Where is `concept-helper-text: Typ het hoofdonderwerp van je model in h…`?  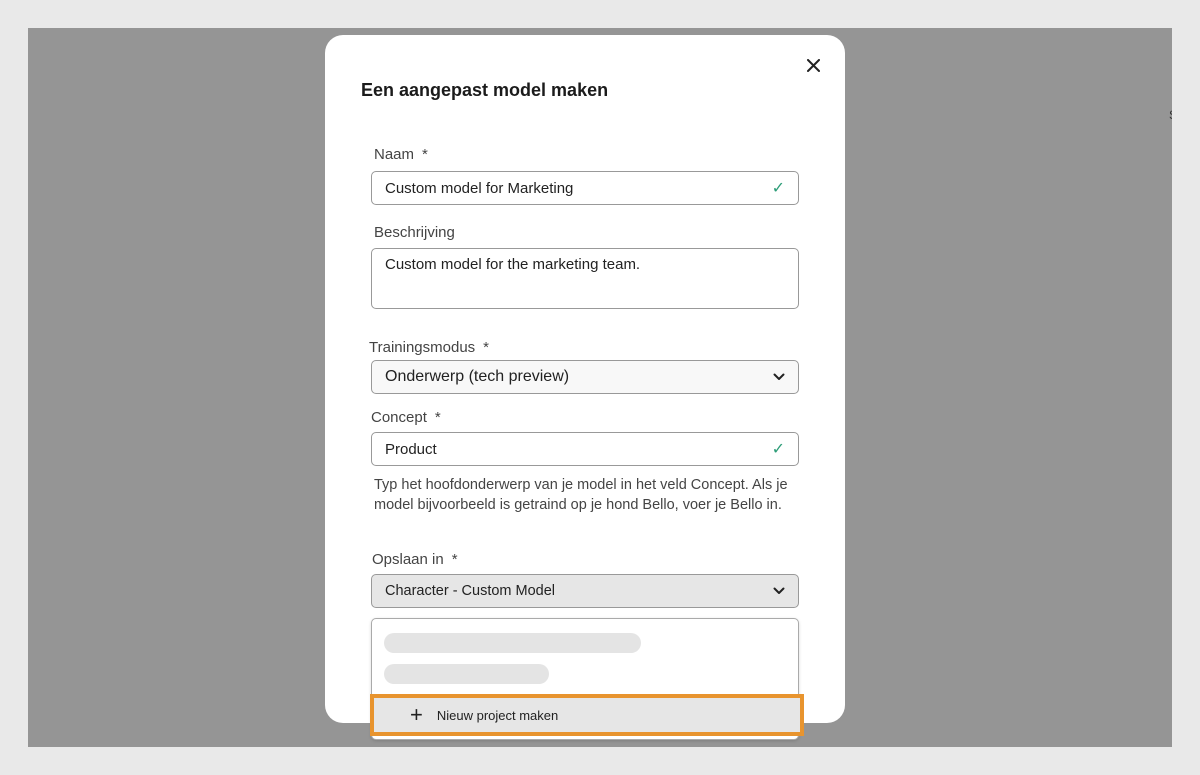 concept-helper-text: Typ het hoofdonderwerp van je model in h… is located at coordinates (581, 495).